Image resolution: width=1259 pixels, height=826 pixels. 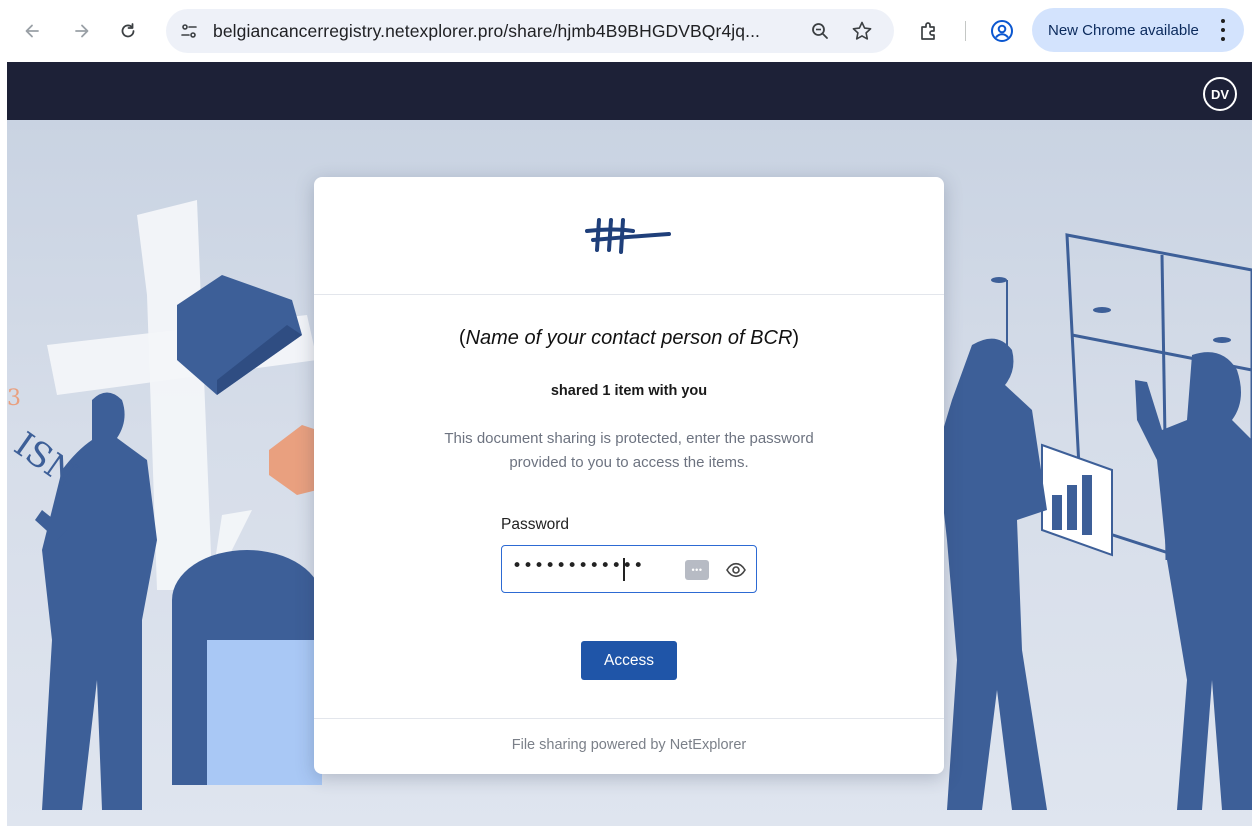 What do you see at coordinates (929, 31) in the screenshot?
I see `extensions-icon` at bounding box center [929, 31].